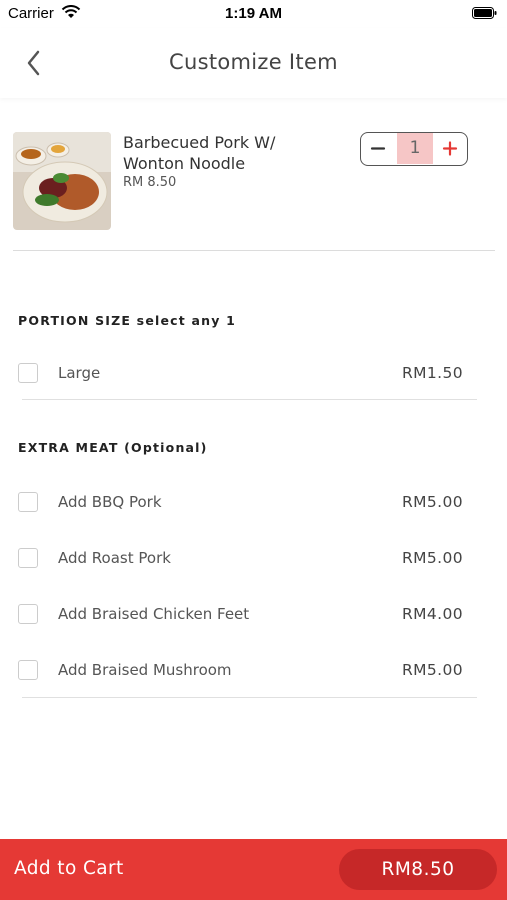 The image size is (507, 900). What do you see at coordinates (432, 373) in the screenshot?
I see `option-price: RM1.50` at bounding box center [432, 373].